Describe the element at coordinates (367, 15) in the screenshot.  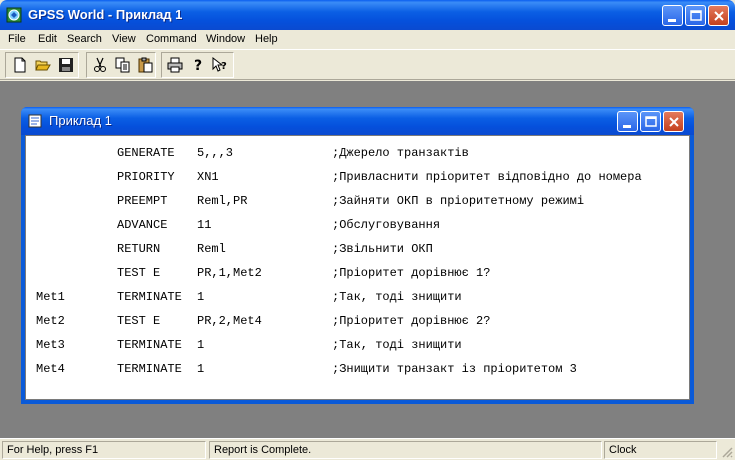
I see `app-title-bar: GPSS World - Приклад 1` at that location.